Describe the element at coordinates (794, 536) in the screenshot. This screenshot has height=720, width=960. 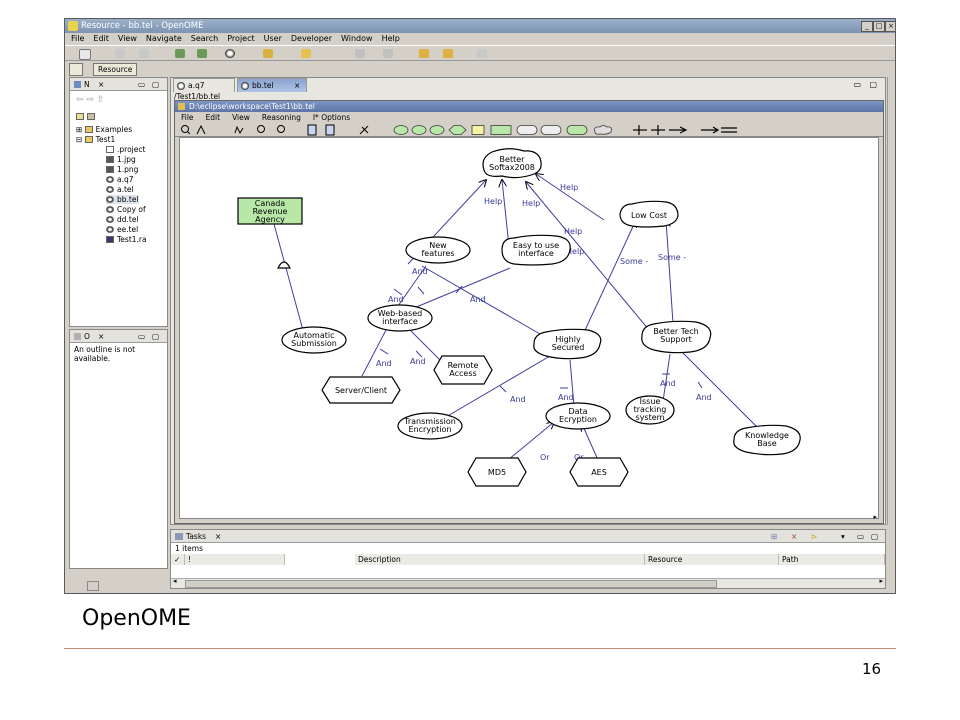
I see `delete-task-icon: ×` at that location.